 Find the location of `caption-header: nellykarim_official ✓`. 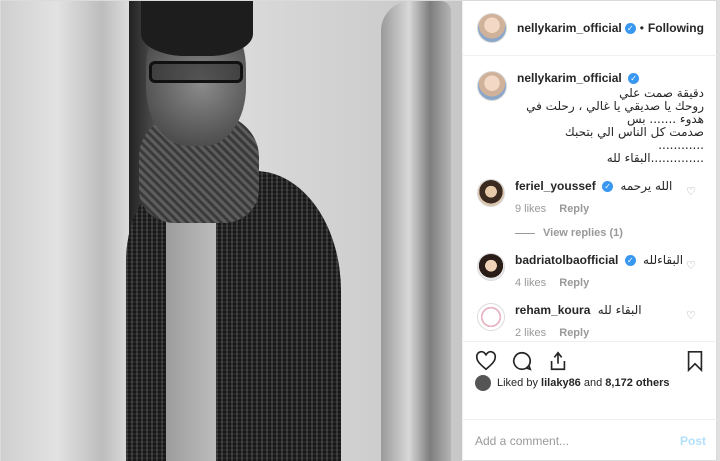

caption-header: nellykarim_official ✓ is located at coordinates (610, 78).